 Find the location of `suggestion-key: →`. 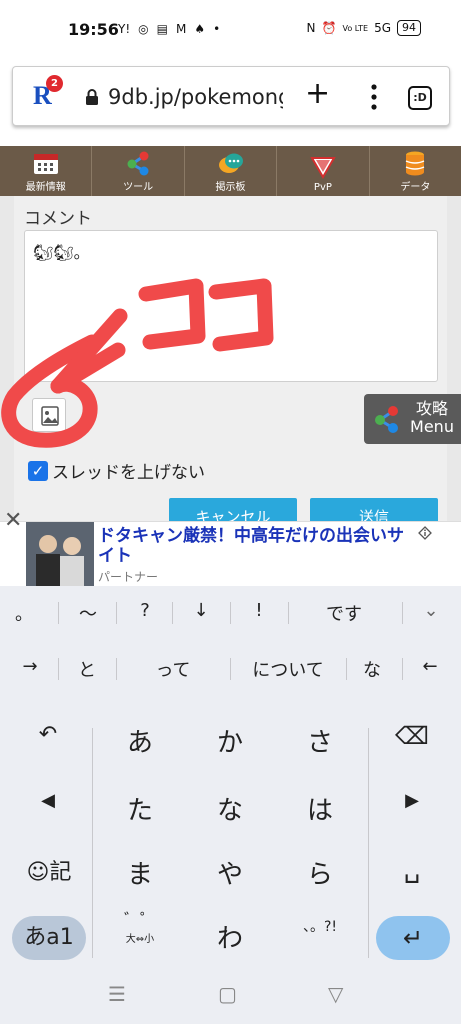

suggestion-key: → is located at coordinates (30, 666).